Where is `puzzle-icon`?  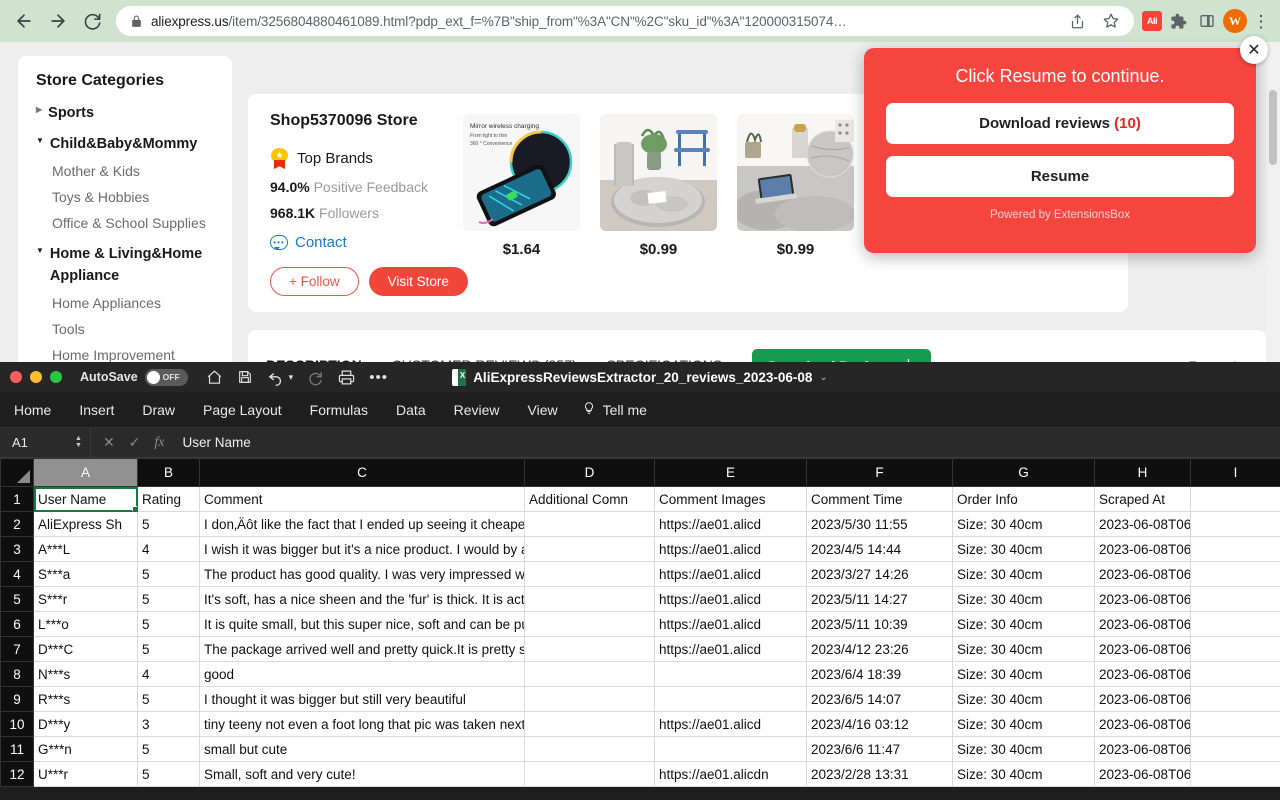 puzzle-icon is located at coordinates (1178, 21).